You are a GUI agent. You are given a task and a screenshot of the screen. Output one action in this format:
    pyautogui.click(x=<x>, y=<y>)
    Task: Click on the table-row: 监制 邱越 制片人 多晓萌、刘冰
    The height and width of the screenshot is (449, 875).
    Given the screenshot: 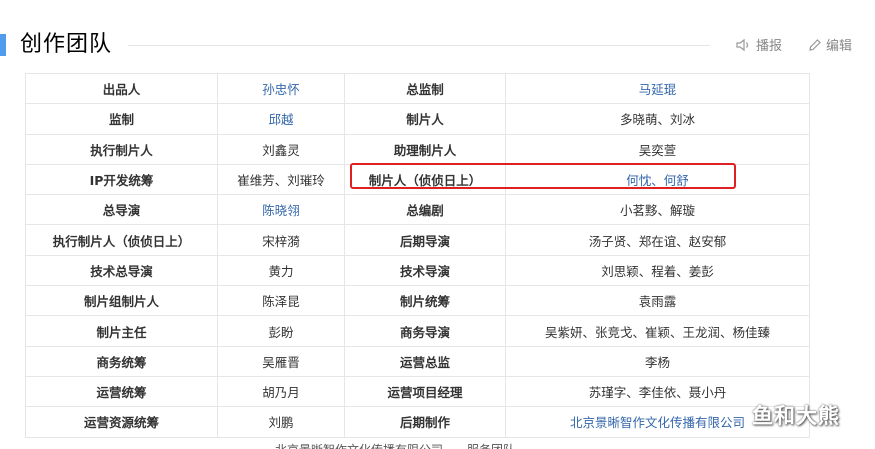 What is the action you would take?
    pyautogui.click(x=417, y=119)
    